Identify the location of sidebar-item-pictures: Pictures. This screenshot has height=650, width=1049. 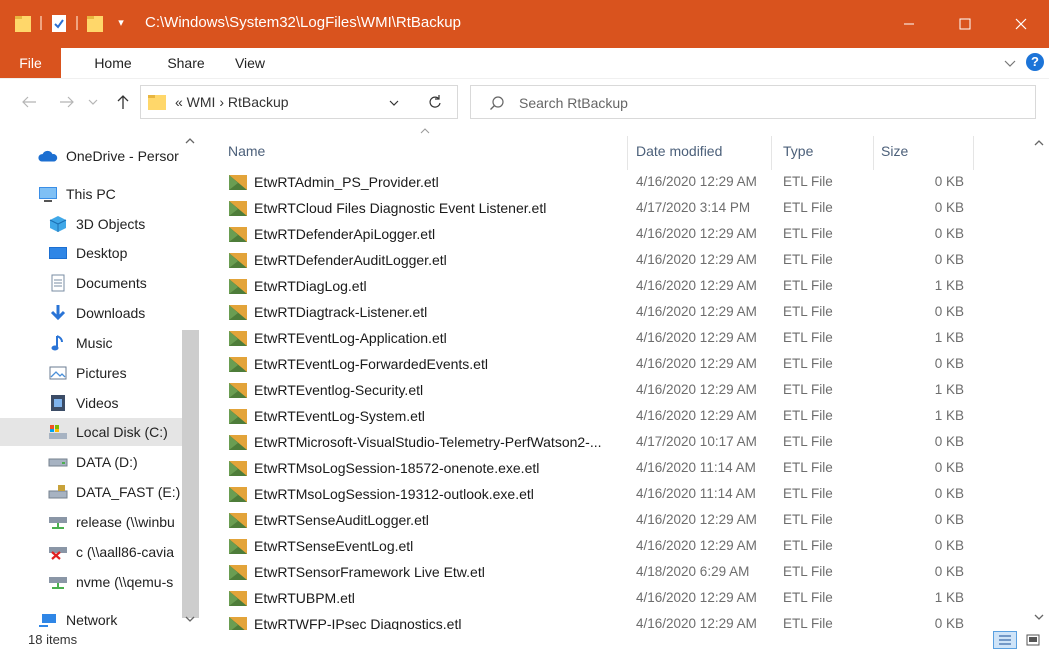
(91, 373).